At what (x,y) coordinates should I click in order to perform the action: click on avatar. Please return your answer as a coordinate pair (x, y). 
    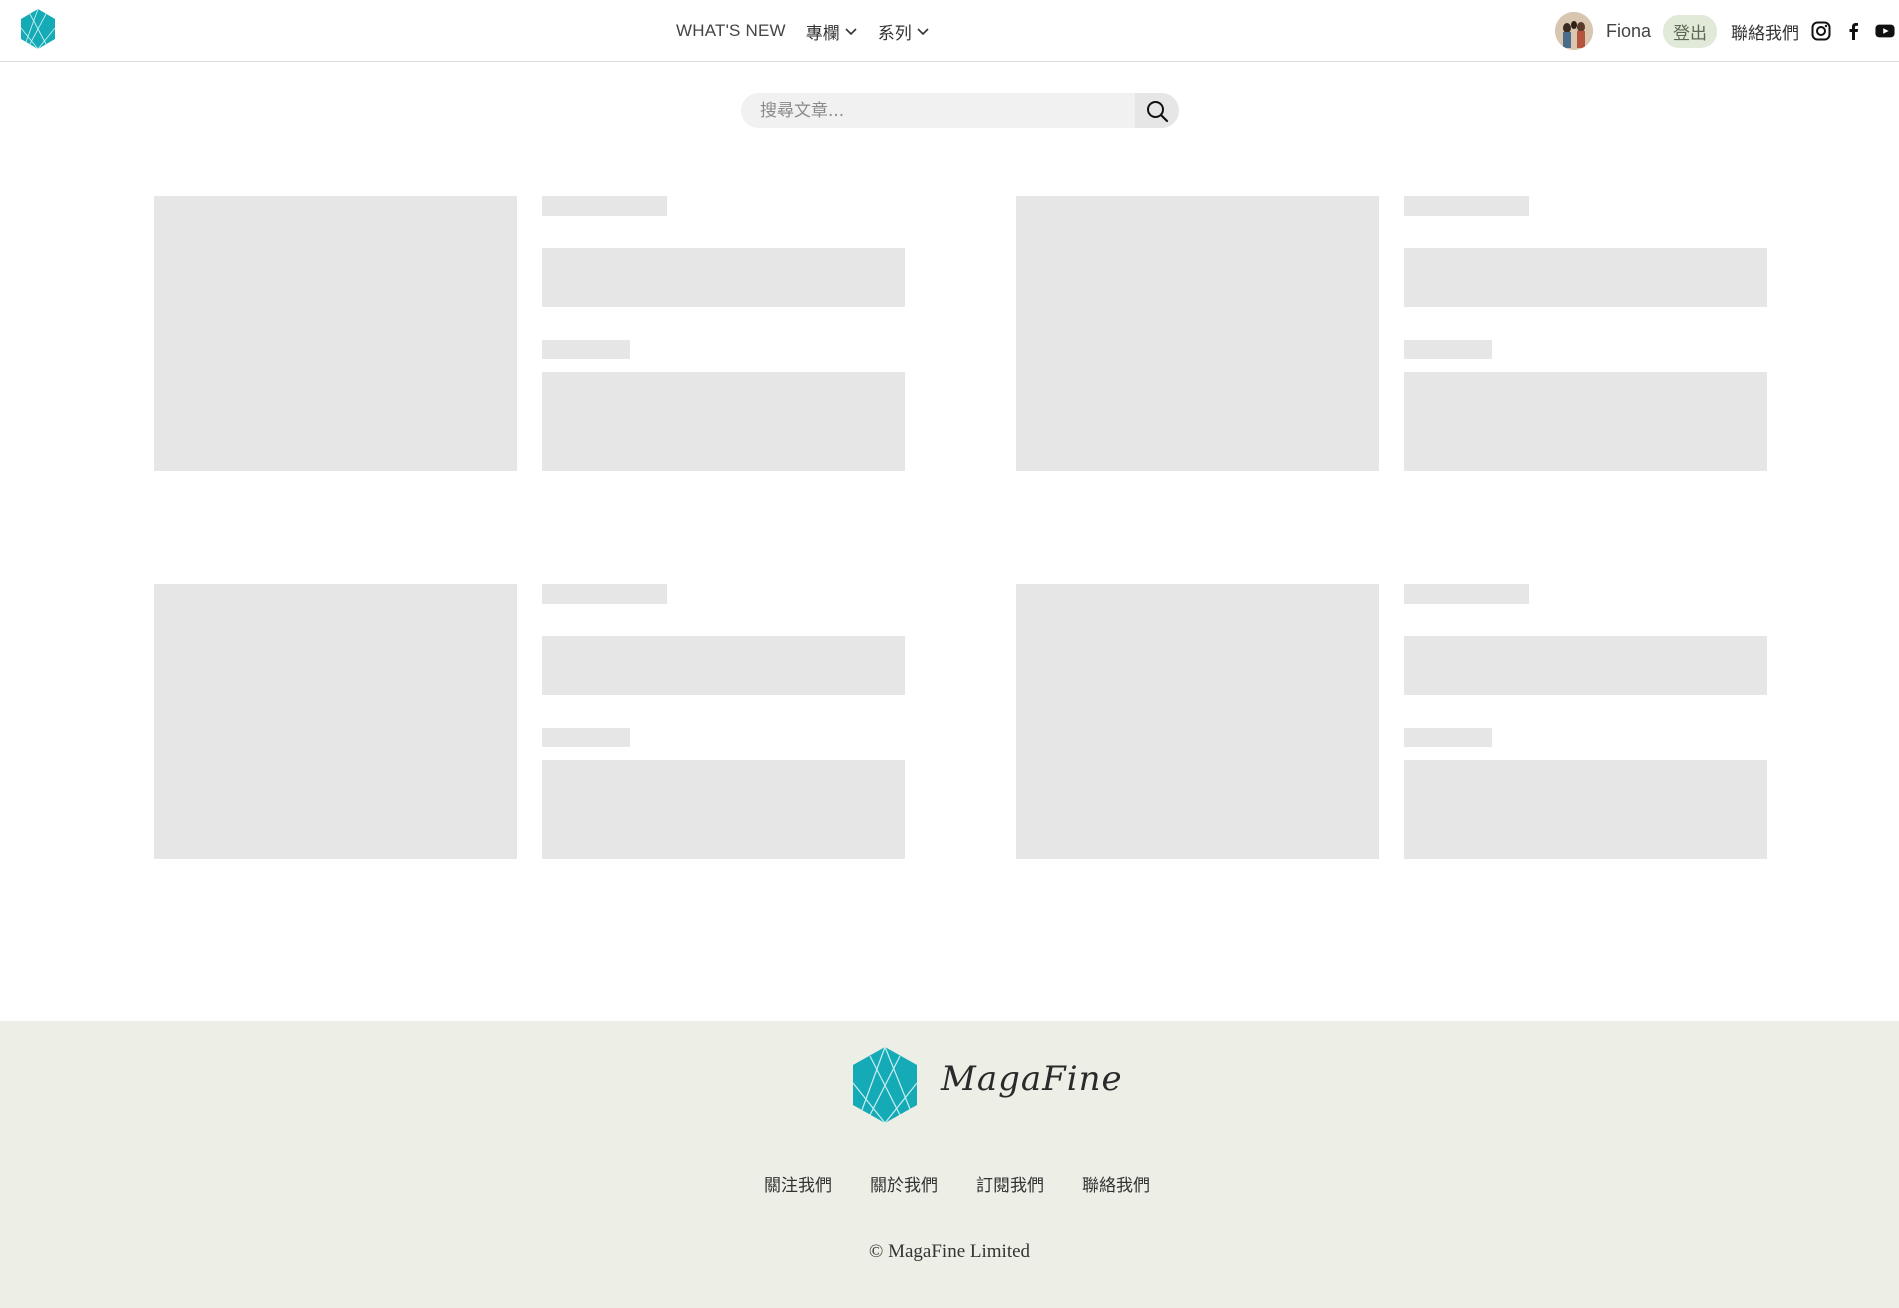
    Looking at the image, I should click on (1573, 31).